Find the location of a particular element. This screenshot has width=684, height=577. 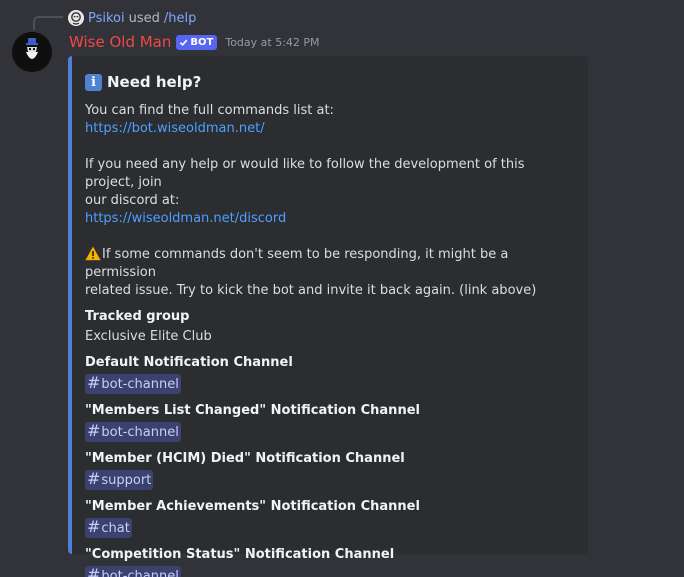

discord-help-text-line2: our discord at: is located at coordinates (132, 200).